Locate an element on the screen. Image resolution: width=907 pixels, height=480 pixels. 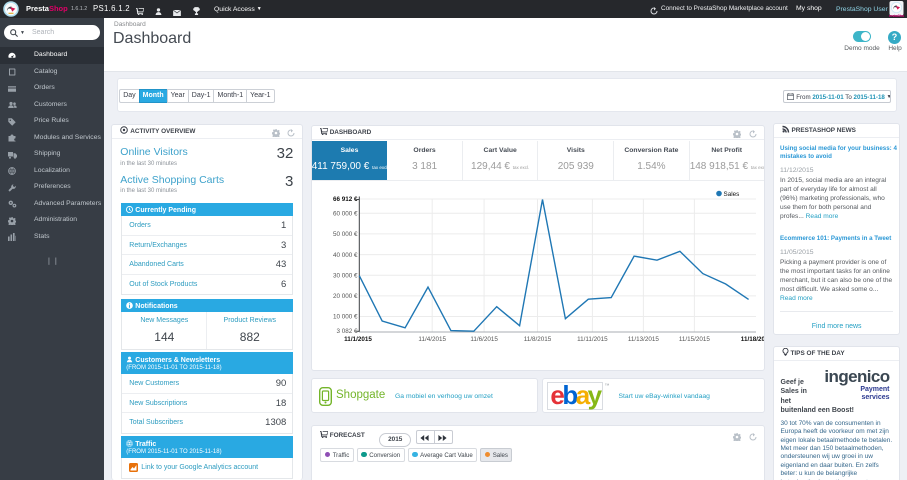
svg-text: 50 000 € is located at coordinates (345, 234).